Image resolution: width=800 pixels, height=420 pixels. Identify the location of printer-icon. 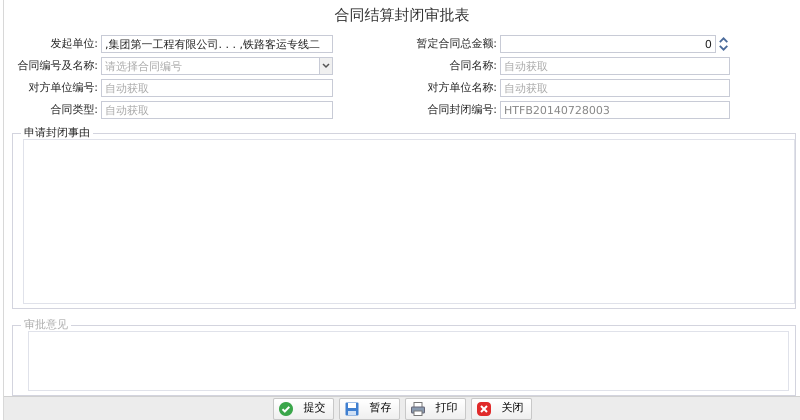
(418, 408).